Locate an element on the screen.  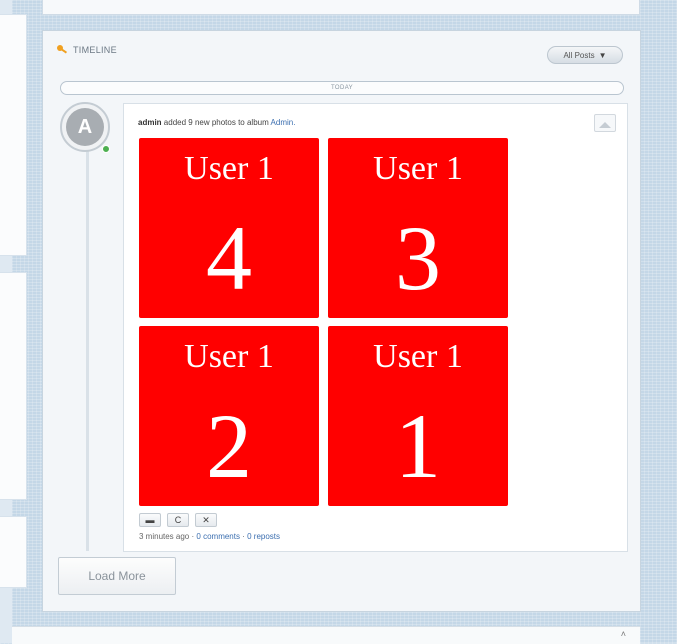
photo-tile: User 1 2 is located at coordinates (229, 416).